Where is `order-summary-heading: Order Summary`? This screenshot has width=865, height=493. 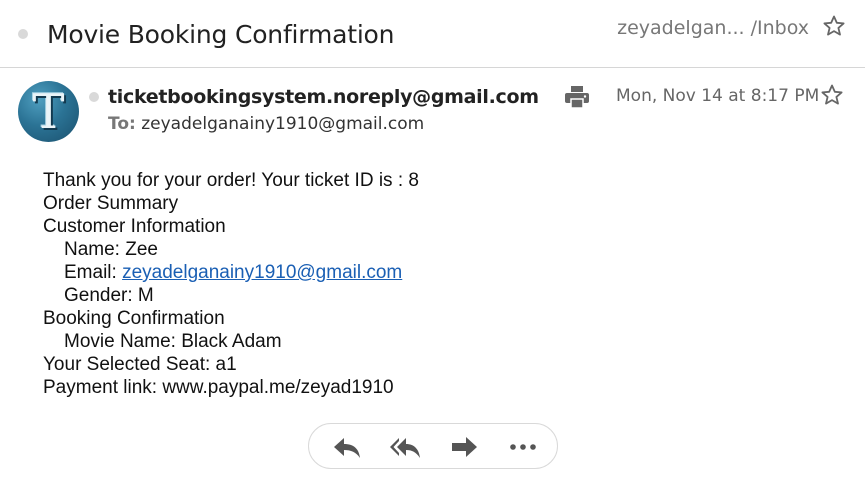
order-summary-heading: Order Summary is located at coordinates (111, 203).